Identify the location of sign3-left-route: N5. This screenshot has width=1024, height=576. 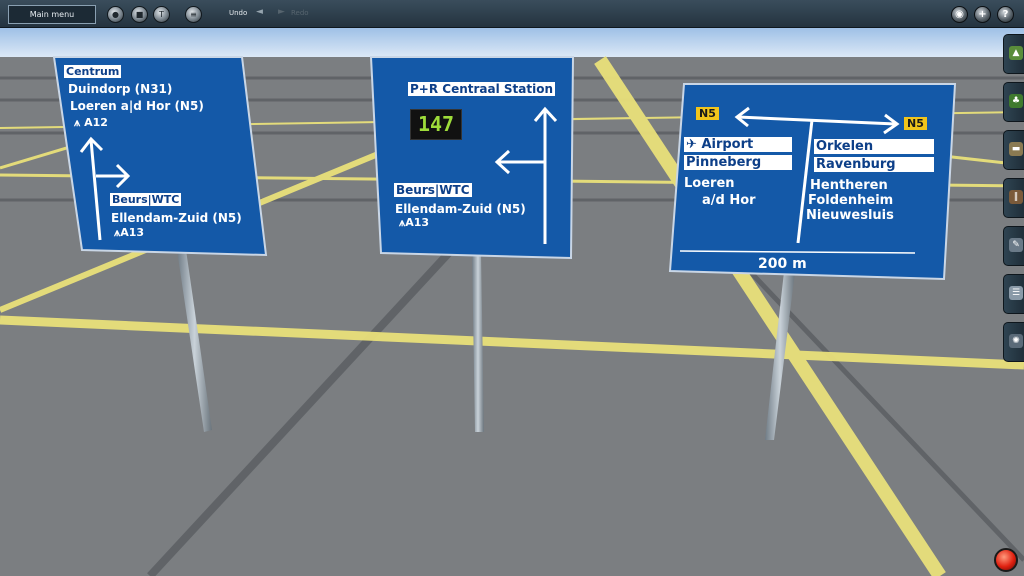
(707, 113).